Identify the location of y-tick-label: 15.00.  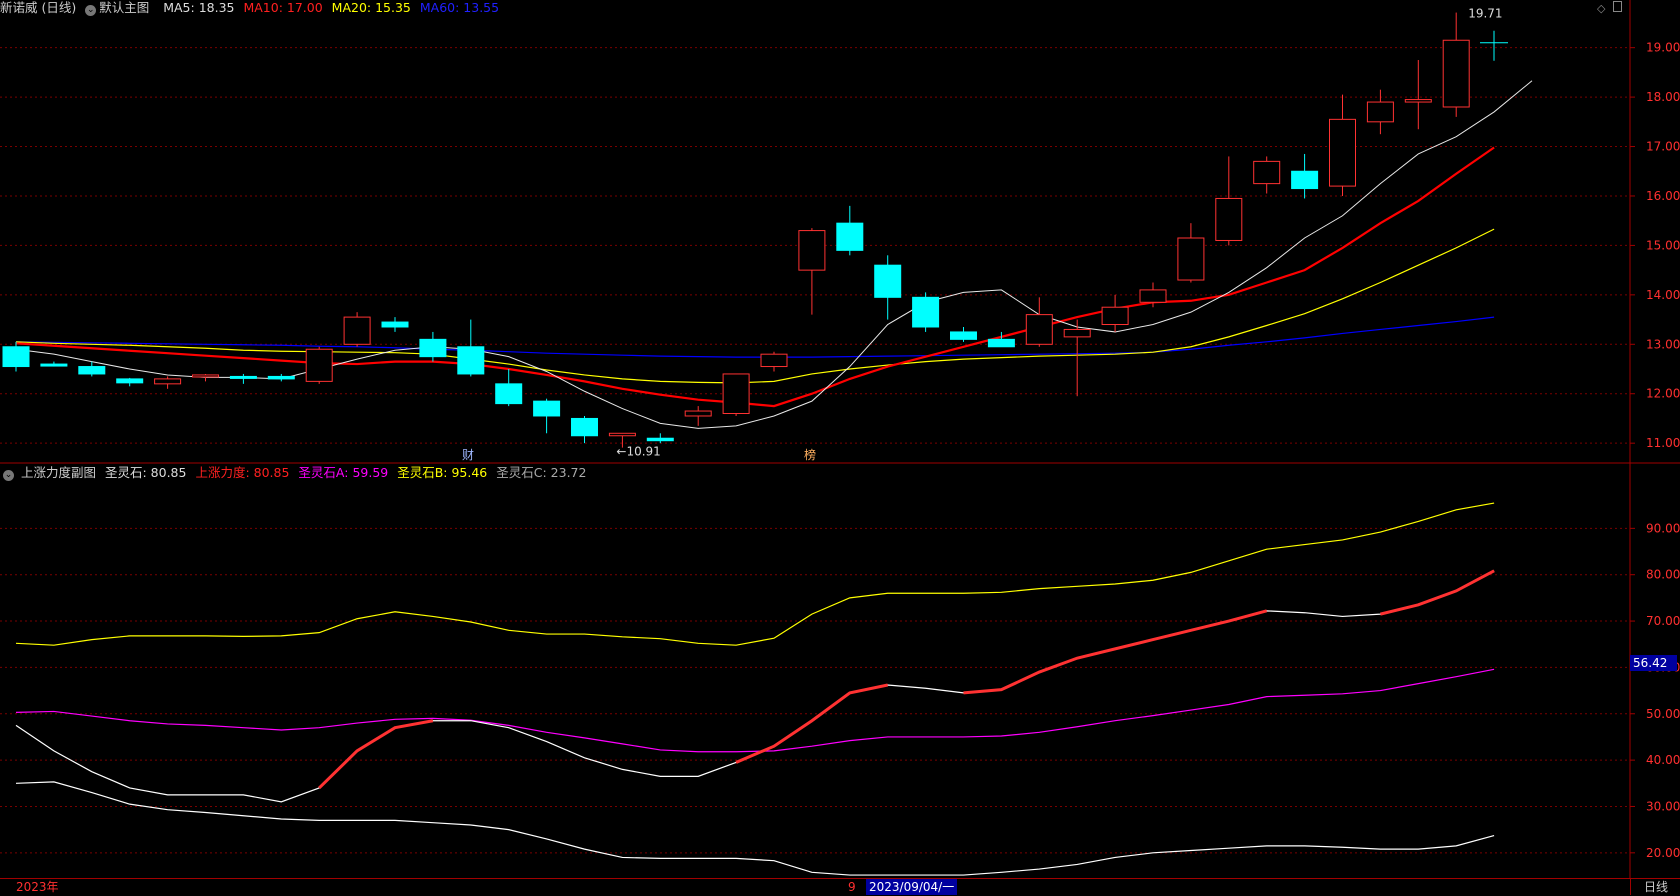
(1663, 245).